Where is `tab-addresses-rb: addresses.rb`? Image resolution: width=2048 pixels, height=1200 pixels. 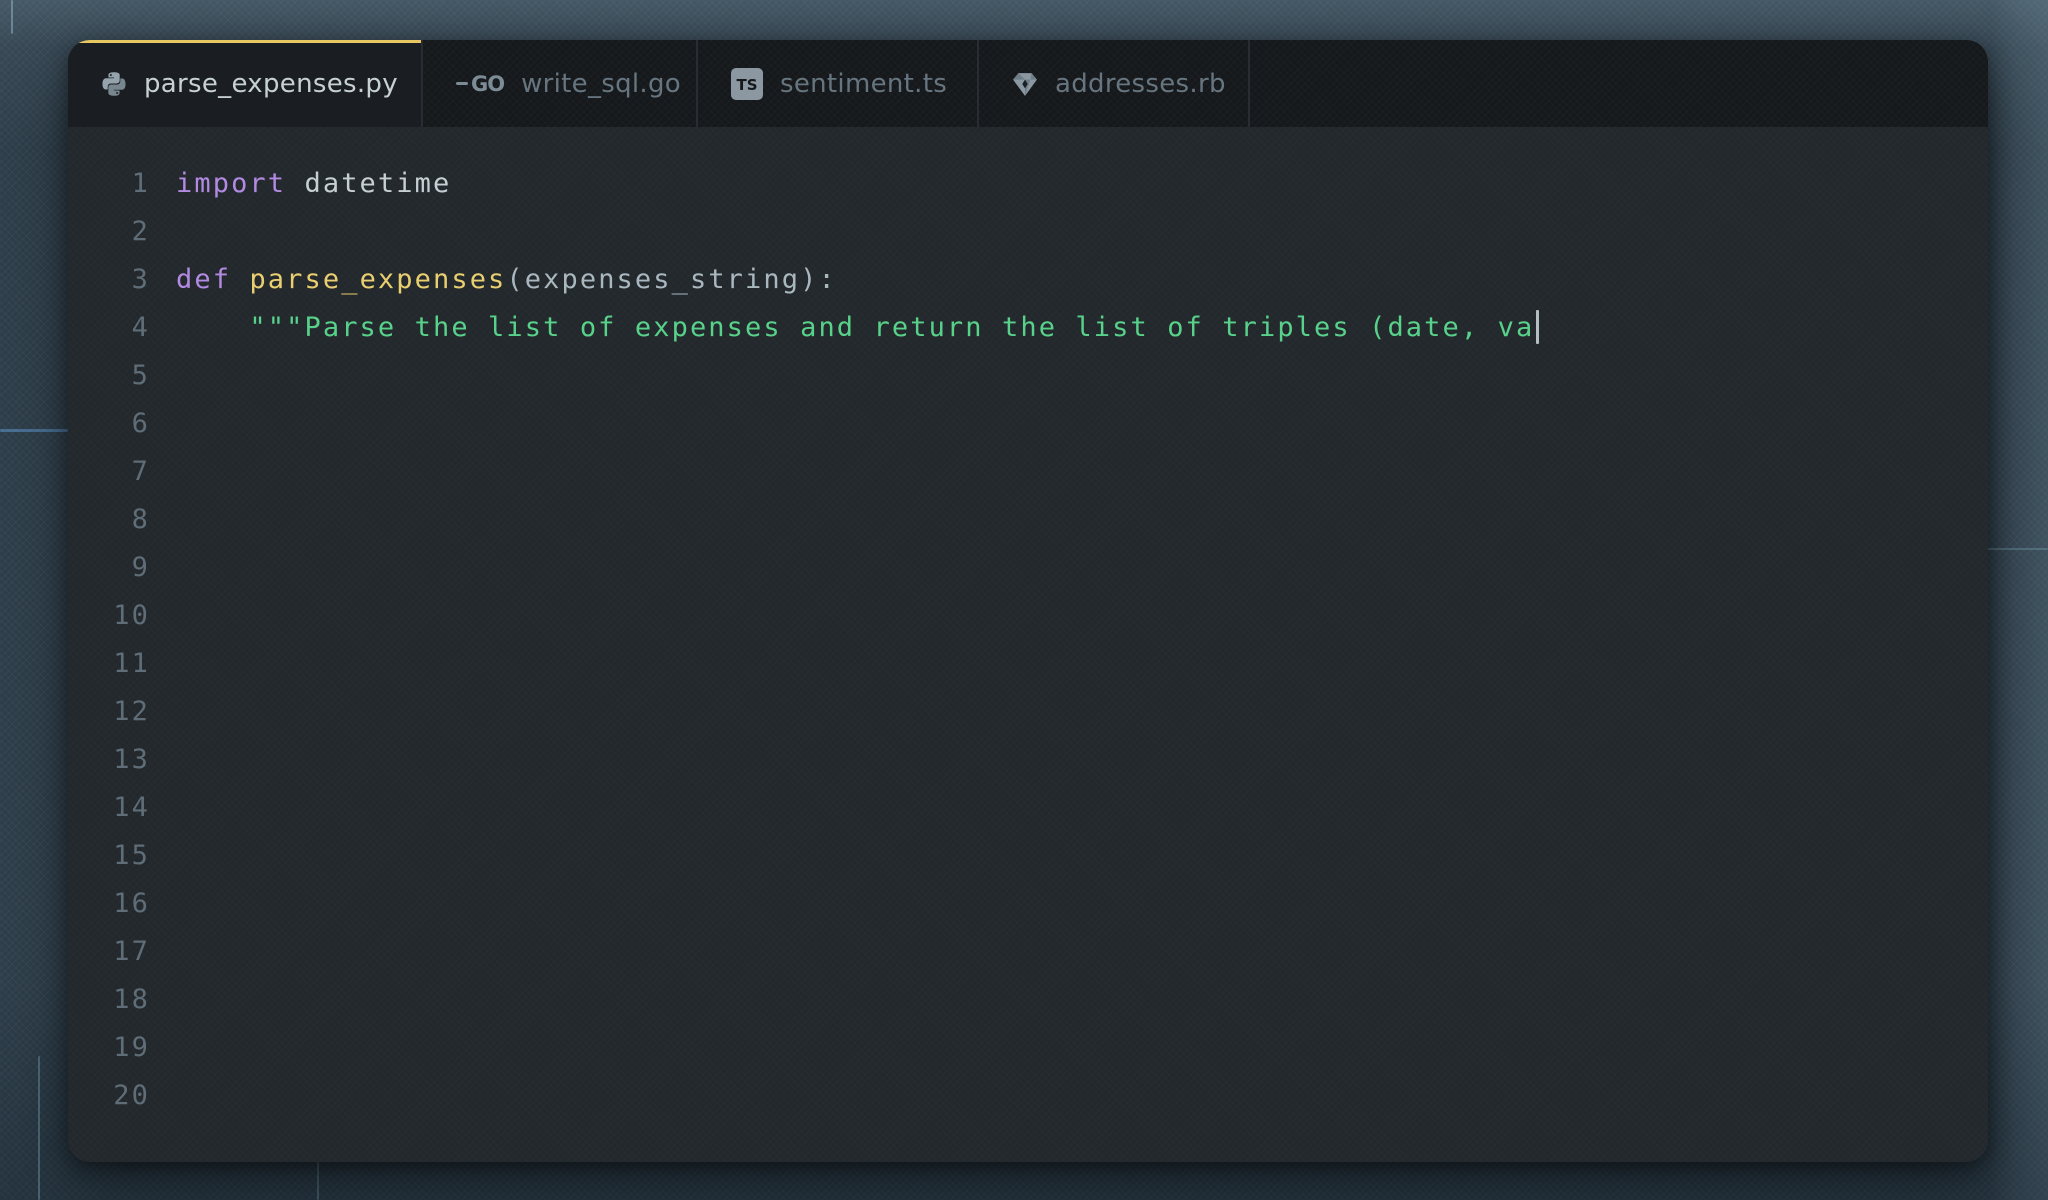
tab-addresses-rb: addresses.rb is located at coordinates (1114, 83).